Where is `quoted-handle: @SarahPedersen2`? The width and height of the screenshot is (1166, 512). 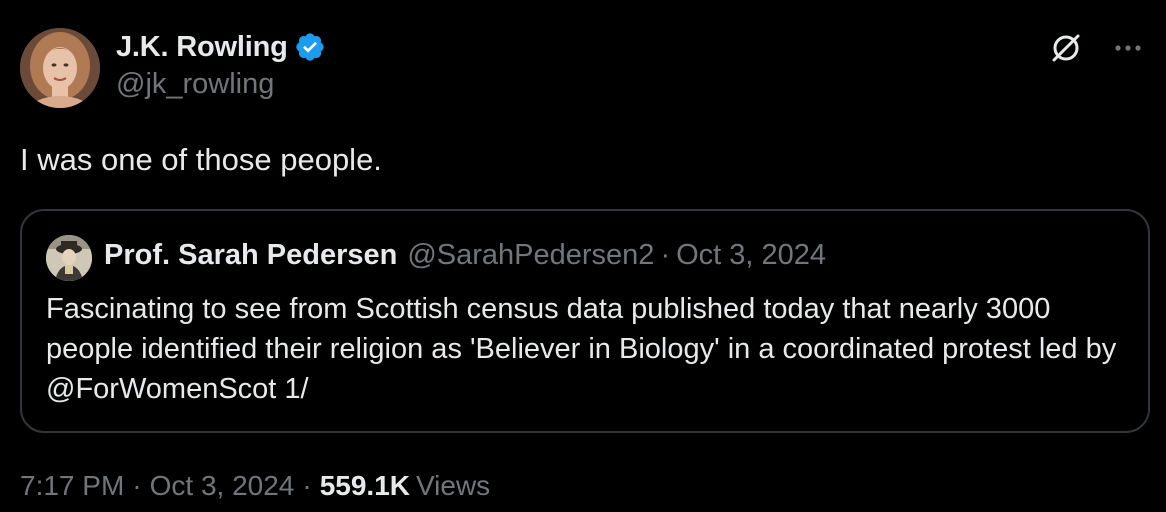
quoted-handle: @SarahPedersen2 is located at coordinates (530, 255).